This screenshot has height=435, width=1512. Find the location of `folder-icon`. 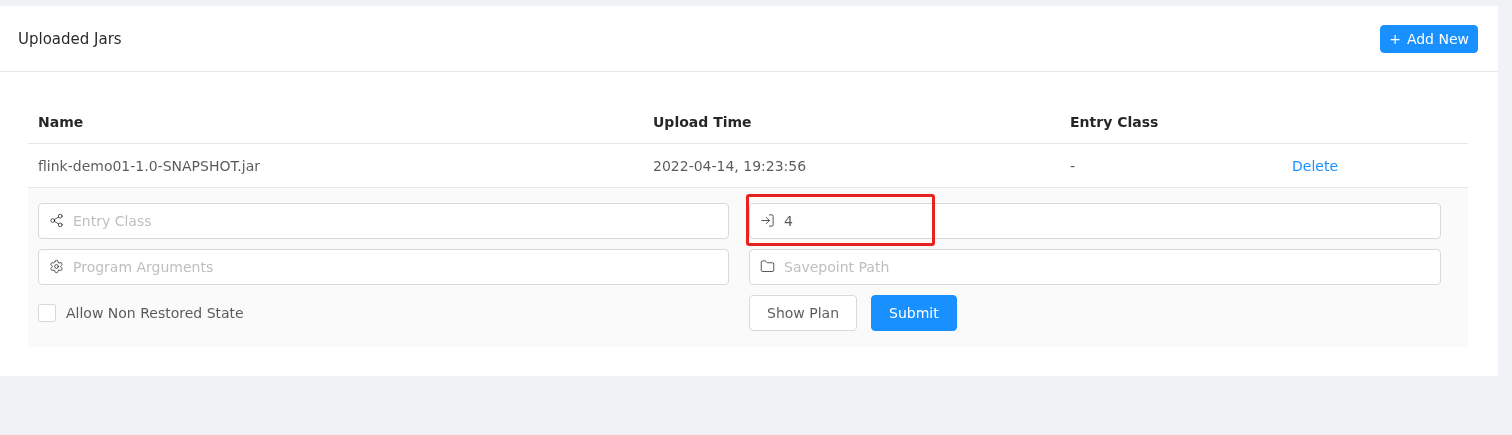

folder-icon is located at coordinates (767, 266).